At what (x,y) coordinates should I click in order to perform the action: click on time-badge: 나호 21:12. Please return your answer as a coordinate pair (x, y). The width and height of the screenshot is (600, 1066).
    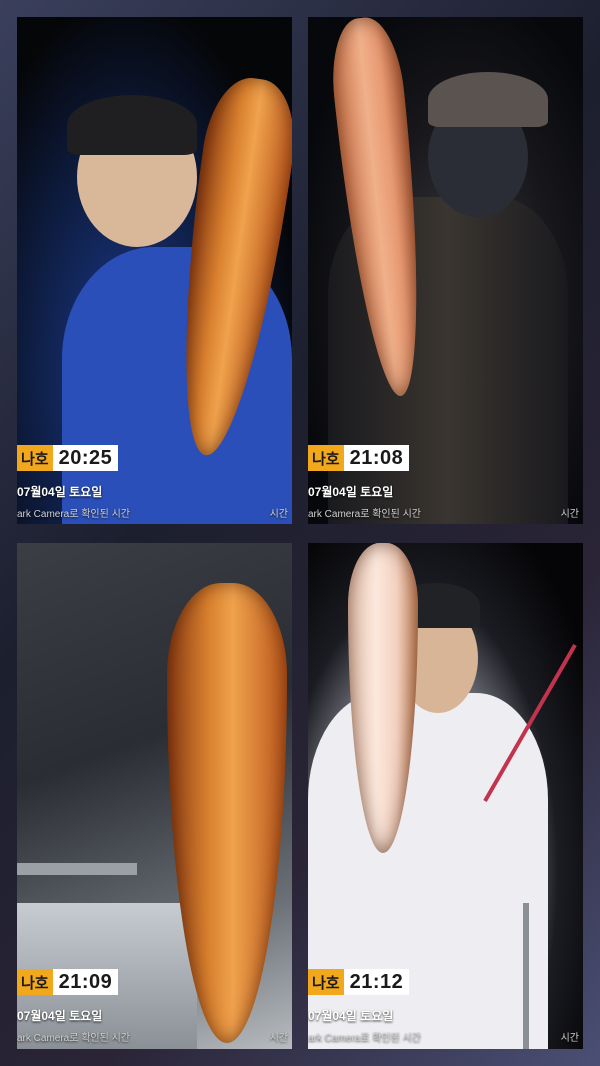
    Looking at the image, I should click on (359, 982).